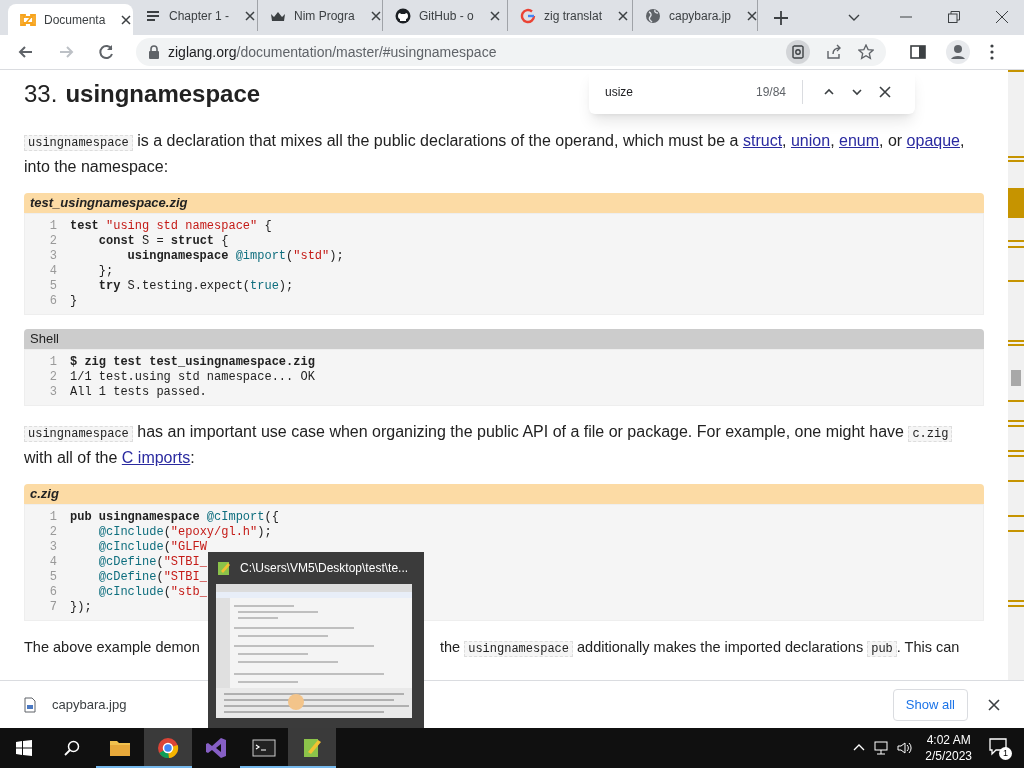 The width and height of the screenshot is (1024, 768). I want to click on globe-icon, so click(653, 15).